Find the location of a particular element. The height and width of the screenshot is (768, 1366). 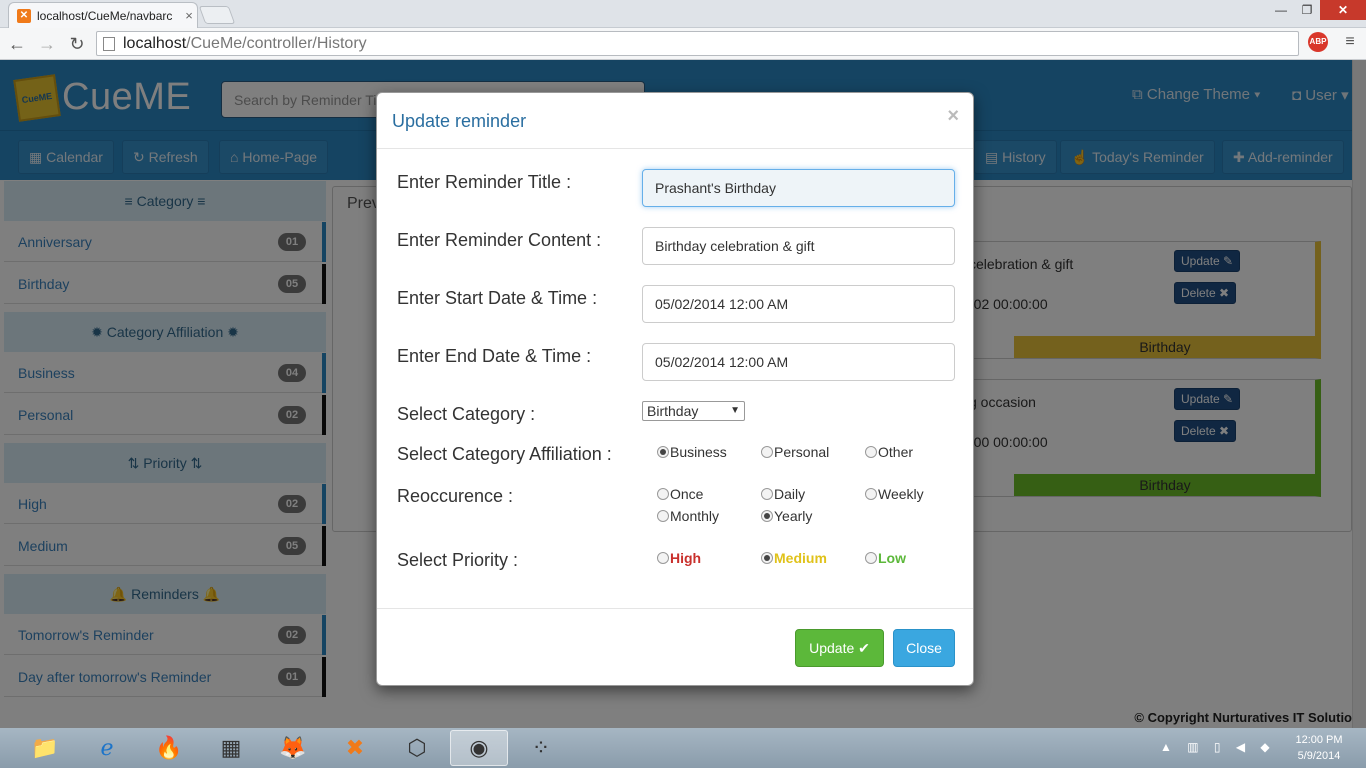

tab-title: localhost/CueMe/navbarc is located at coordinates (105, 15).